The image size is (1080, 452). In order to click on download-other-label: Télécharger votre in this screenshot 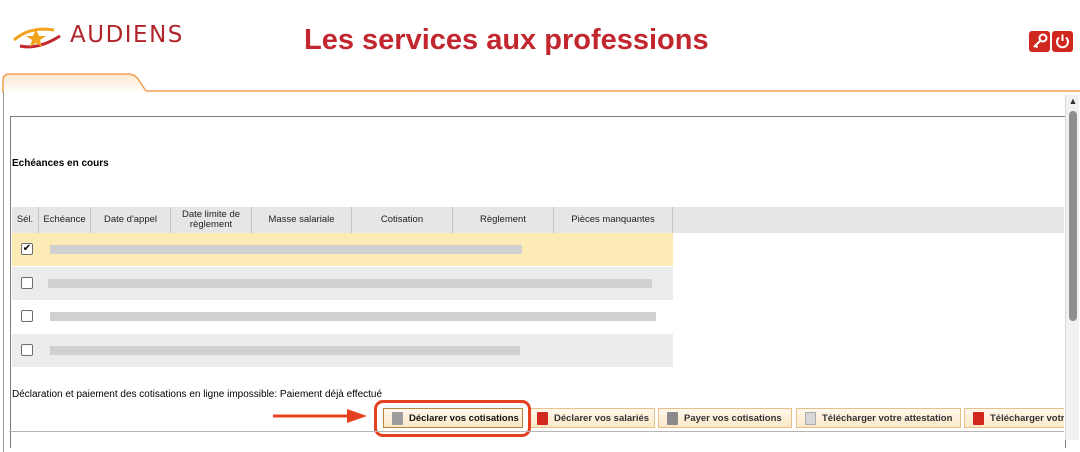, I will do `click(1027, 418)`.